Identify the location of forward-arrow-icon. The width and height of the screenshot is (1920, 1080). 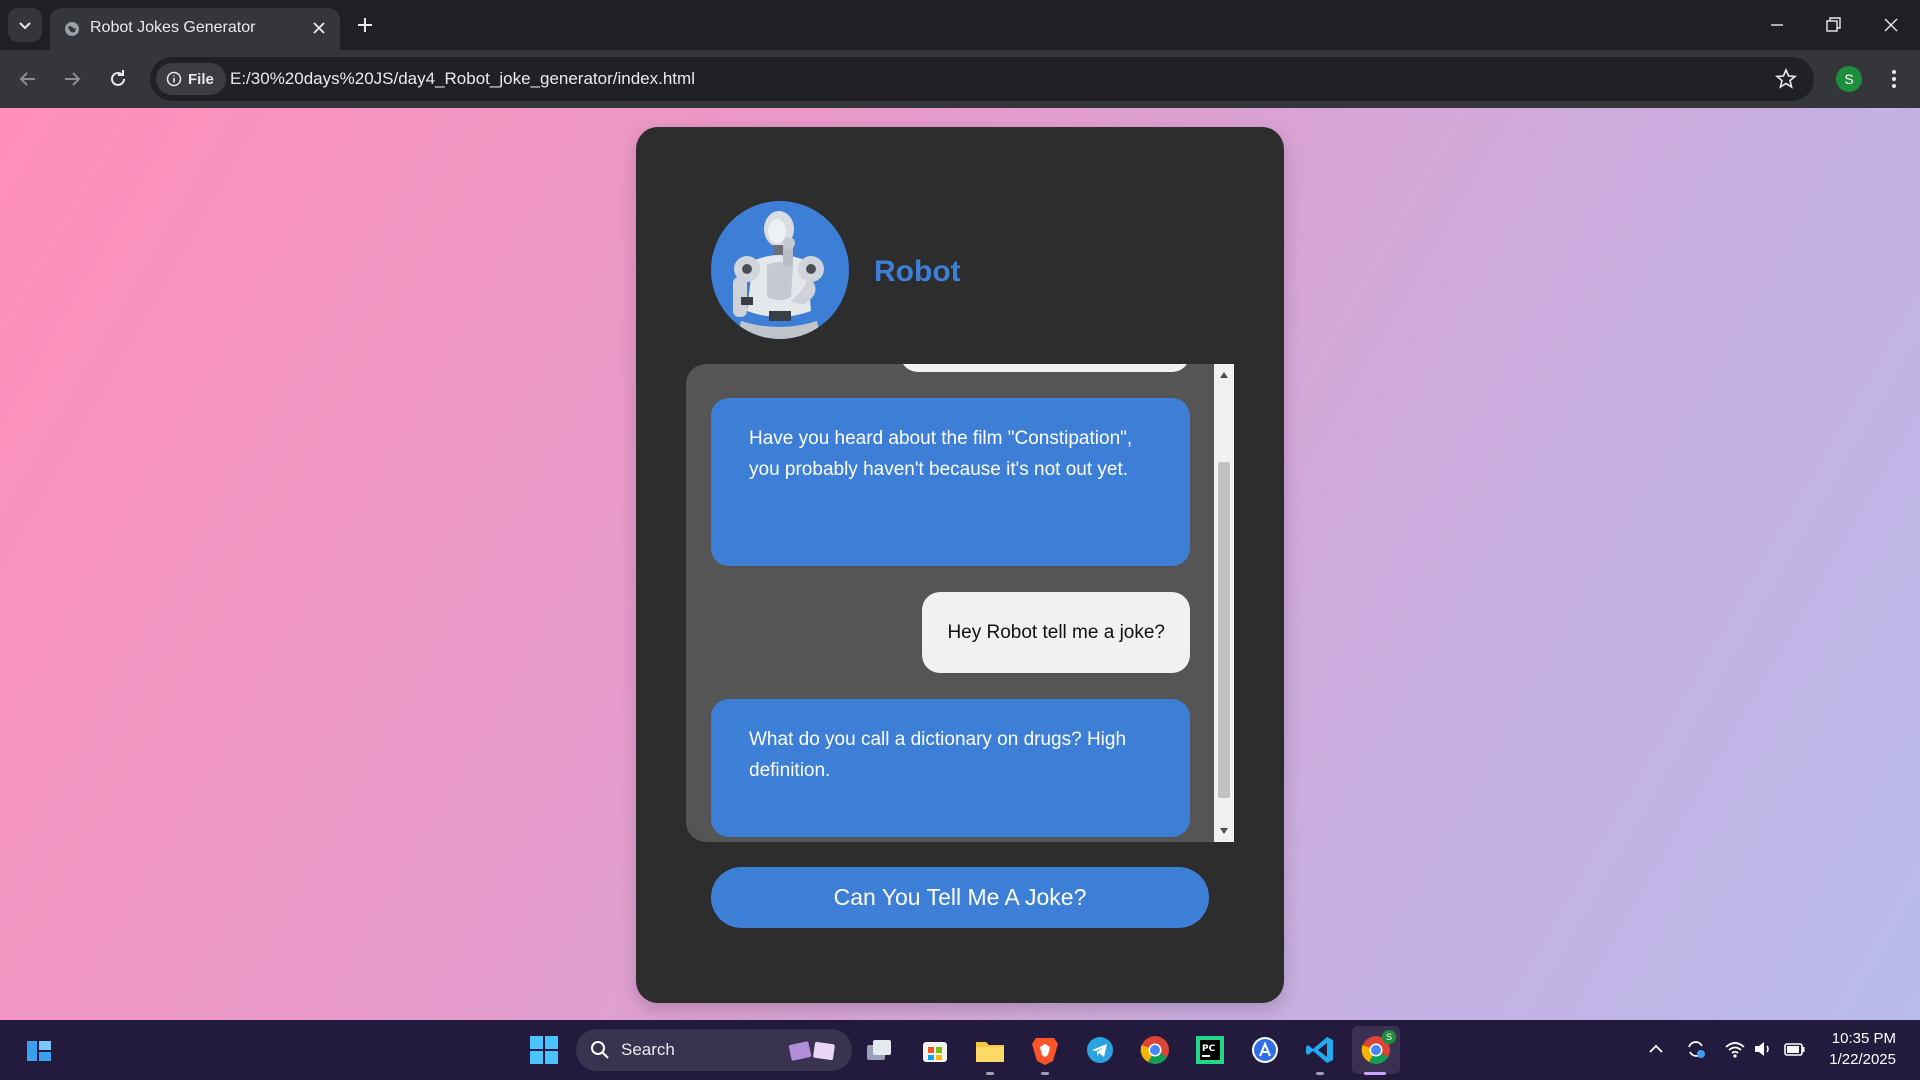
(72, 79).